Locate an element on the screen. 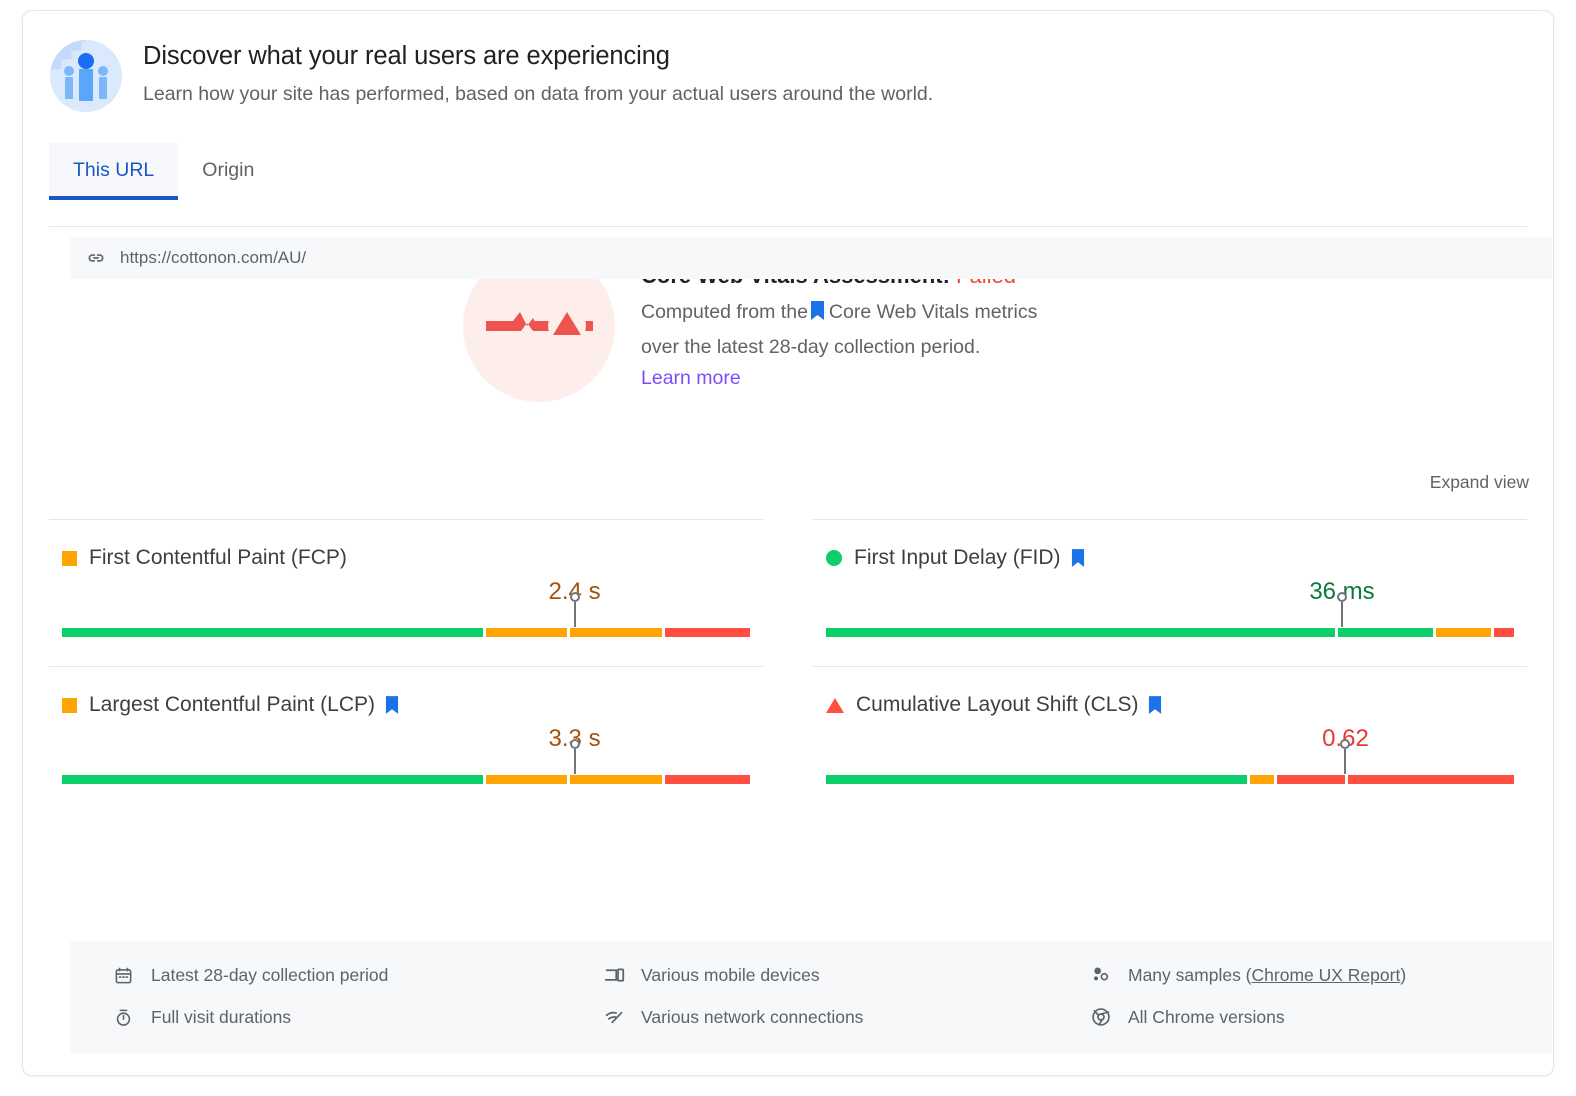  expand-view-row: Expand view is located at coordinates (788, 482).